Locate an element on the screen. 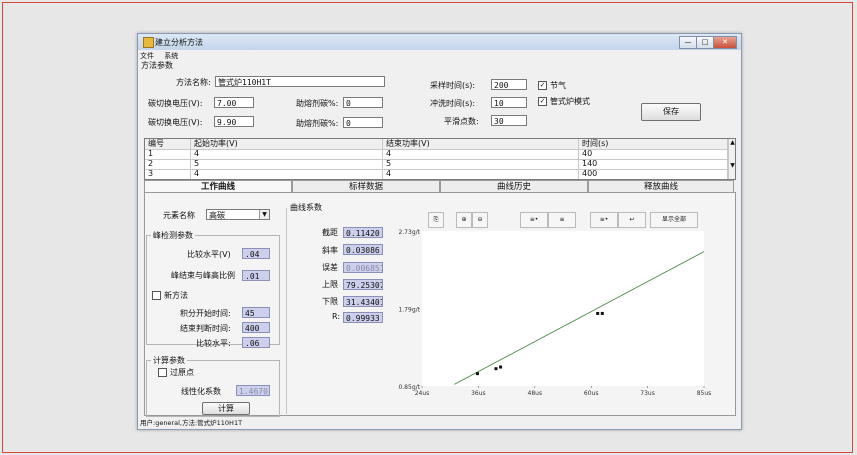  x-tick-label: 48us is located at coordinates (535, 393).